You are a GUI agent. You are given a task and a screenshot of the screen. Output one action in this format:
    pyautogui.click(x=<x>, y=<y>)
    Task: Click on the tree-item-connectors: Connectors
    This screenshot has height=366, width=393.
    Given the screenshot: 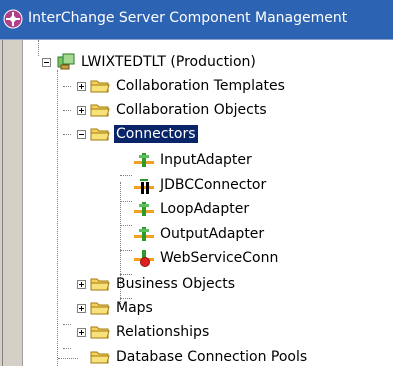 What is the action you would take?
    pyautogui.click(x=138, y=134)
    